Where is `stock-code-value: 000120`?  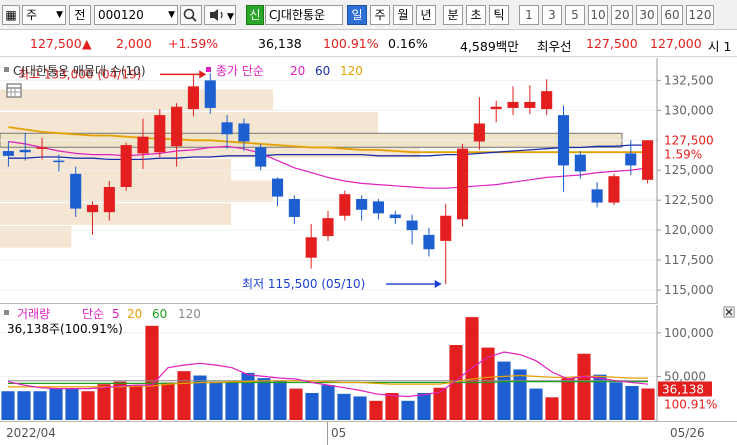
stock-code-value: 000120 is located at coordinates (121, 15).